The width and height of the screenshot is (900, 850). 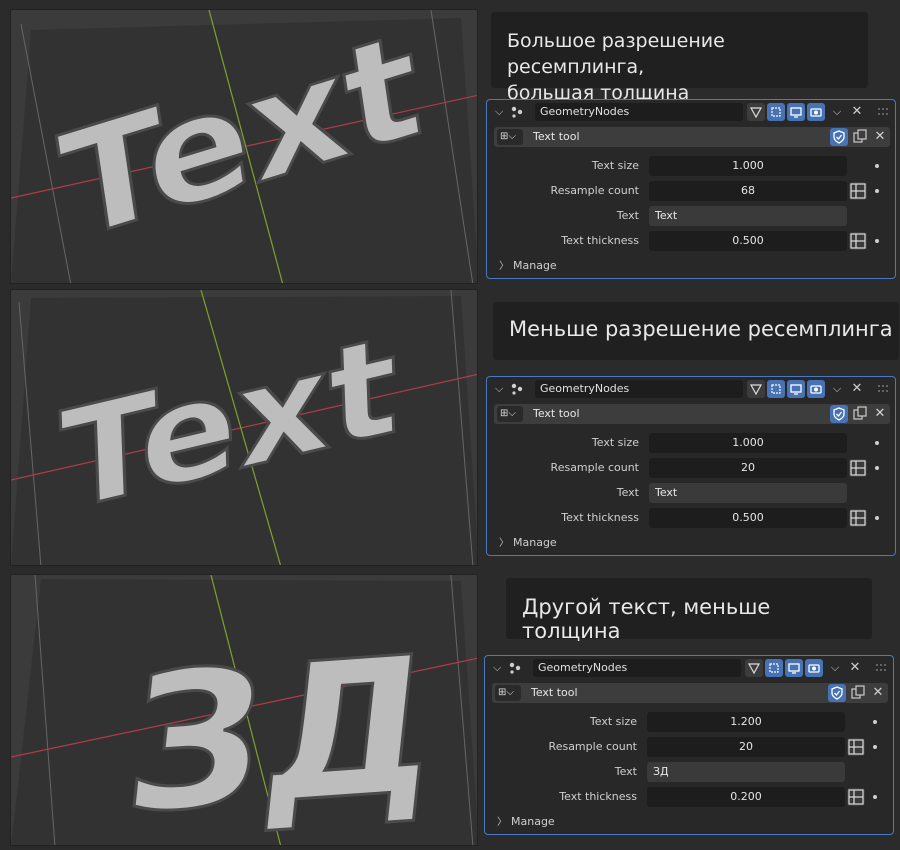 I want to click on text-field: ЗД, so click(x=746, y=772).